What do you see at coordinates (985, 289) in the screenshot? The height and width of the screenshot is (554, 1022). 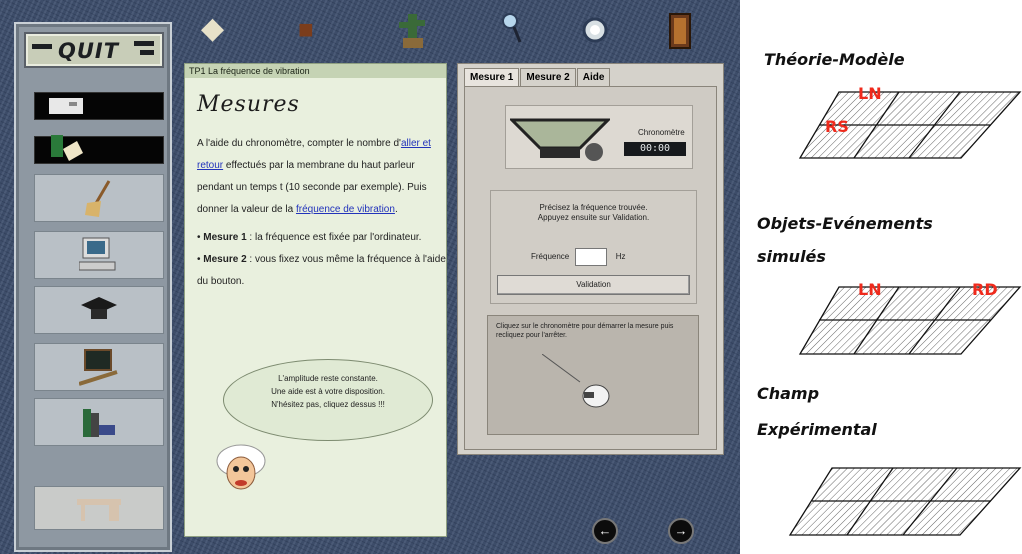 I see `code-rd: RD` at bounding box center [985, 289].